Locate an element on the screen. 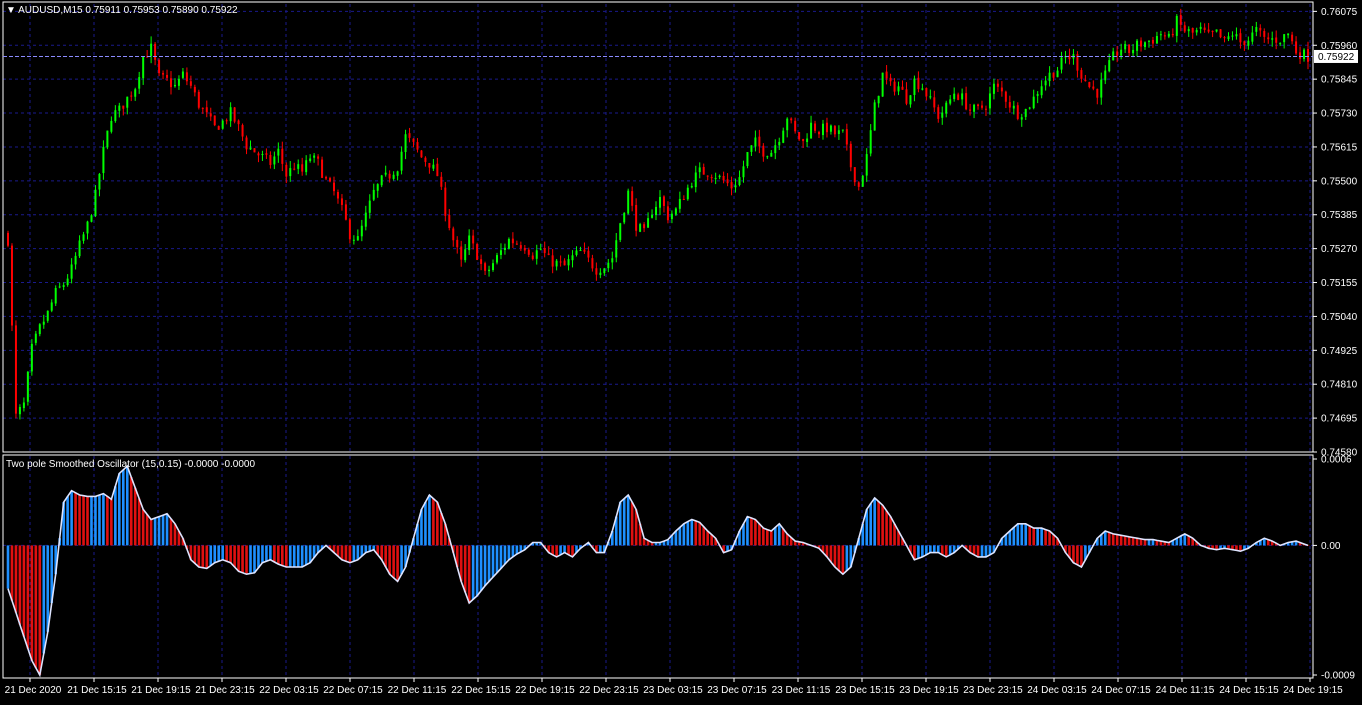 The width and height of the screenshot is (1362, 705). x-tick-label: 24 Dec 03:15 is located at coordinates (1057, 690).